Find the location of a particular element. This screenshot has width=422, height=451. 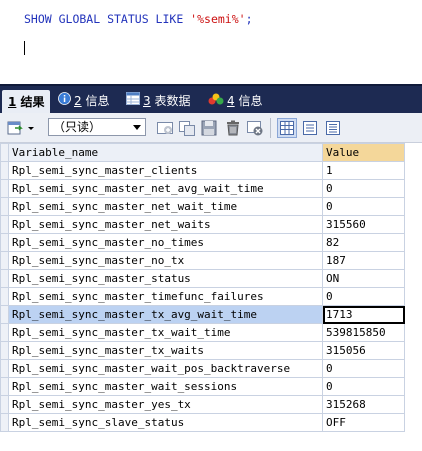

table-row: Rpl_semi_sync_master_wait_sessions 0 is located at coordinates (202, 386).